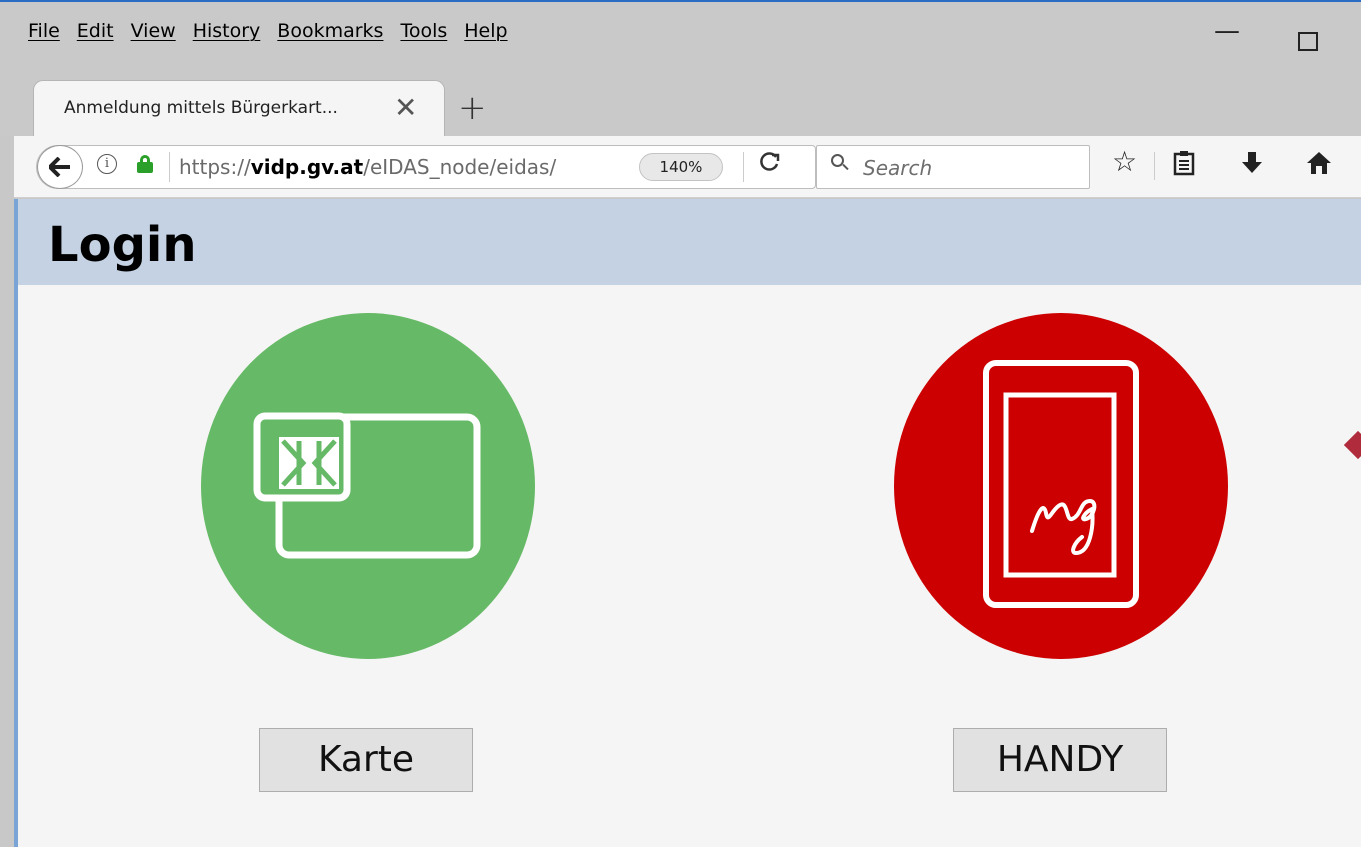 The image size is (1361, 847). I want to click on back-button, so click(60, 167).